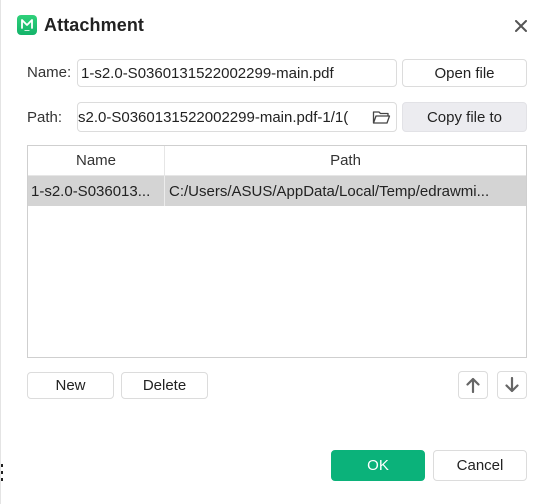 The width and height of the screenshot is (551, 504). I want to click on name-label: Name:, so click(49, 72).